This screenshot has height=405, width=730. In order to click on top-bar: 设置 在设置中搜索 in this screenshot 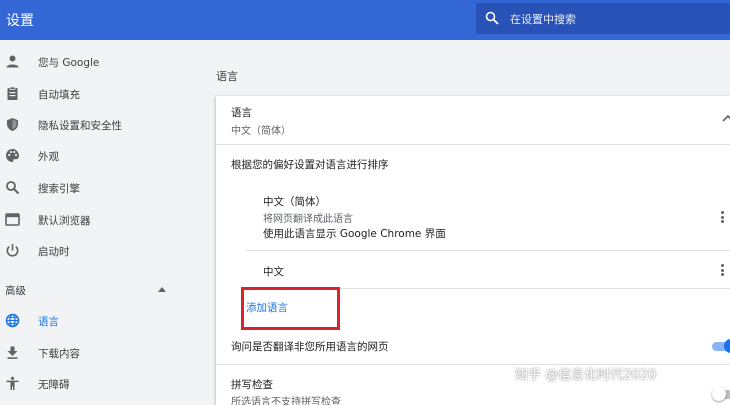, I will do `click(365, 20)`.